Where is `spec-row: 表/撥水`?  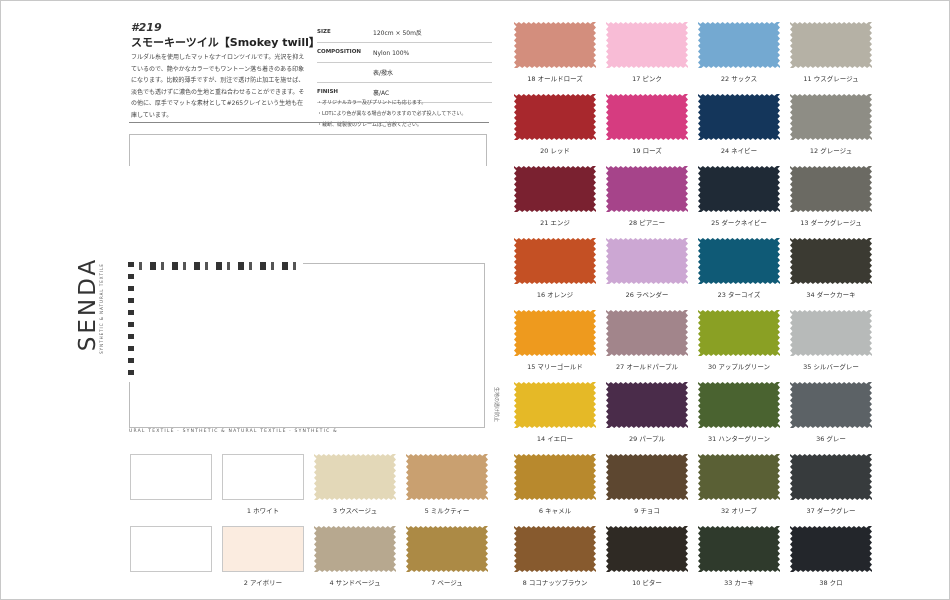 spec-row: 表/撥水 is located at coordinates (404, 75).